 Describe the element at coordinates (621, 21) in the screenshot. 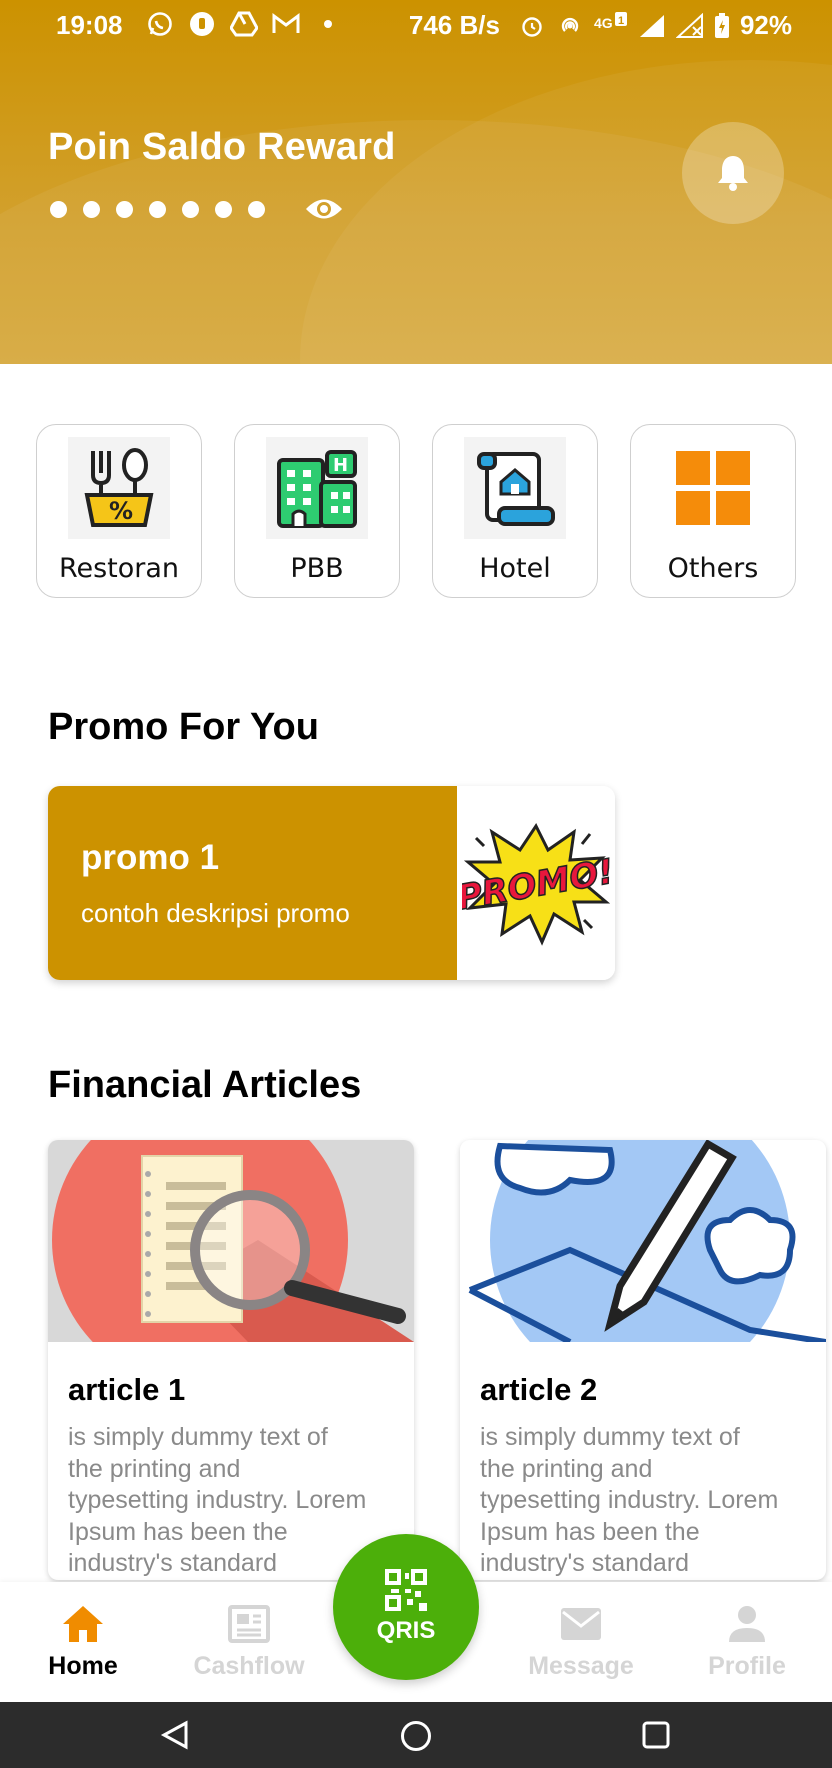

I see `svg-text: 1` at that location.